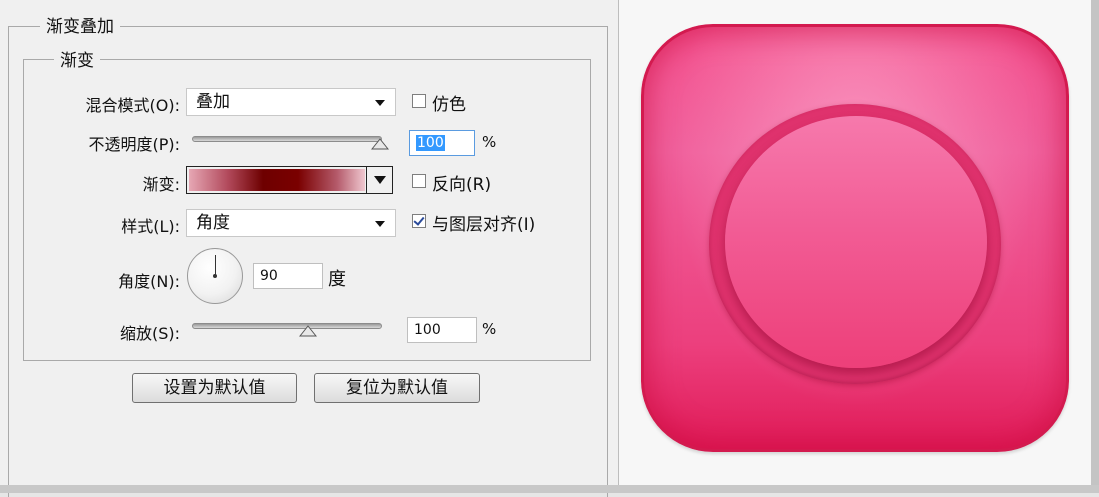  I want to click on style-value: 角度, so click(213, 223).